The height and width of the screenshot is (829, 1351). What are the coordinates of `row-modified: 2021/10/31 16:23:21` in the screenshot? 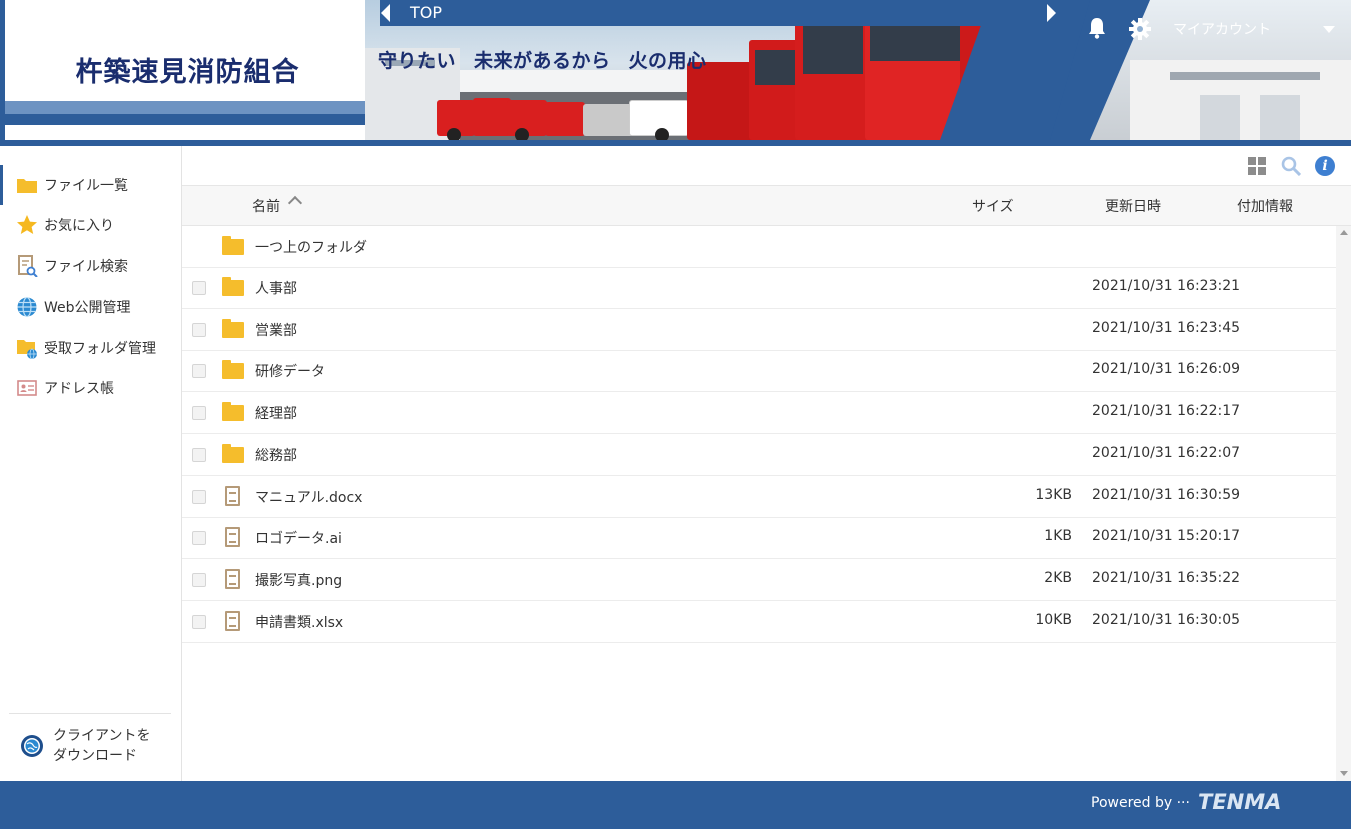 It's located at (1166, 286).